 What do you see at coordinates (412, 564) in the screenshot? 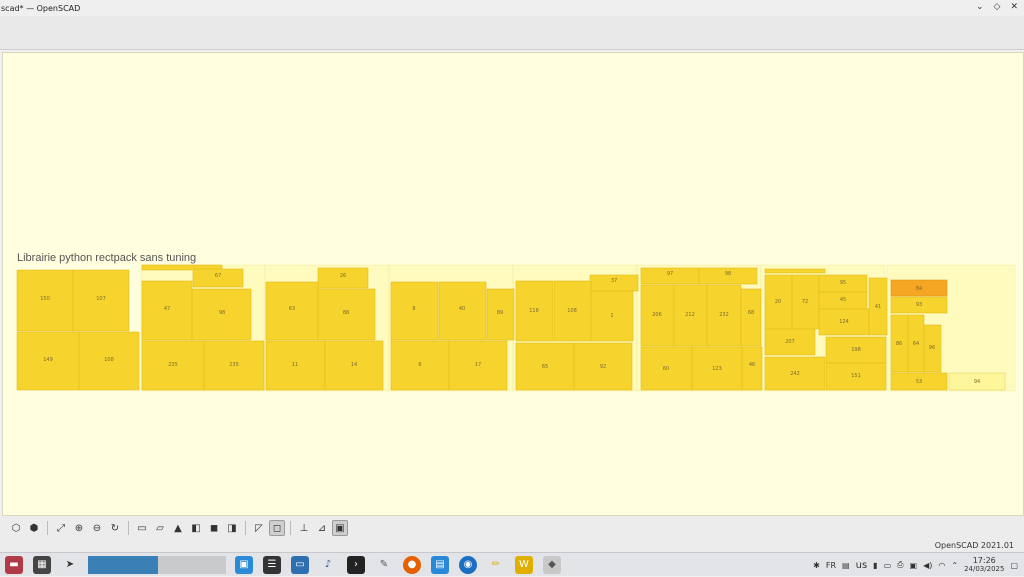
I see `firefox-icon: ●` at bounding box center [412, 564].